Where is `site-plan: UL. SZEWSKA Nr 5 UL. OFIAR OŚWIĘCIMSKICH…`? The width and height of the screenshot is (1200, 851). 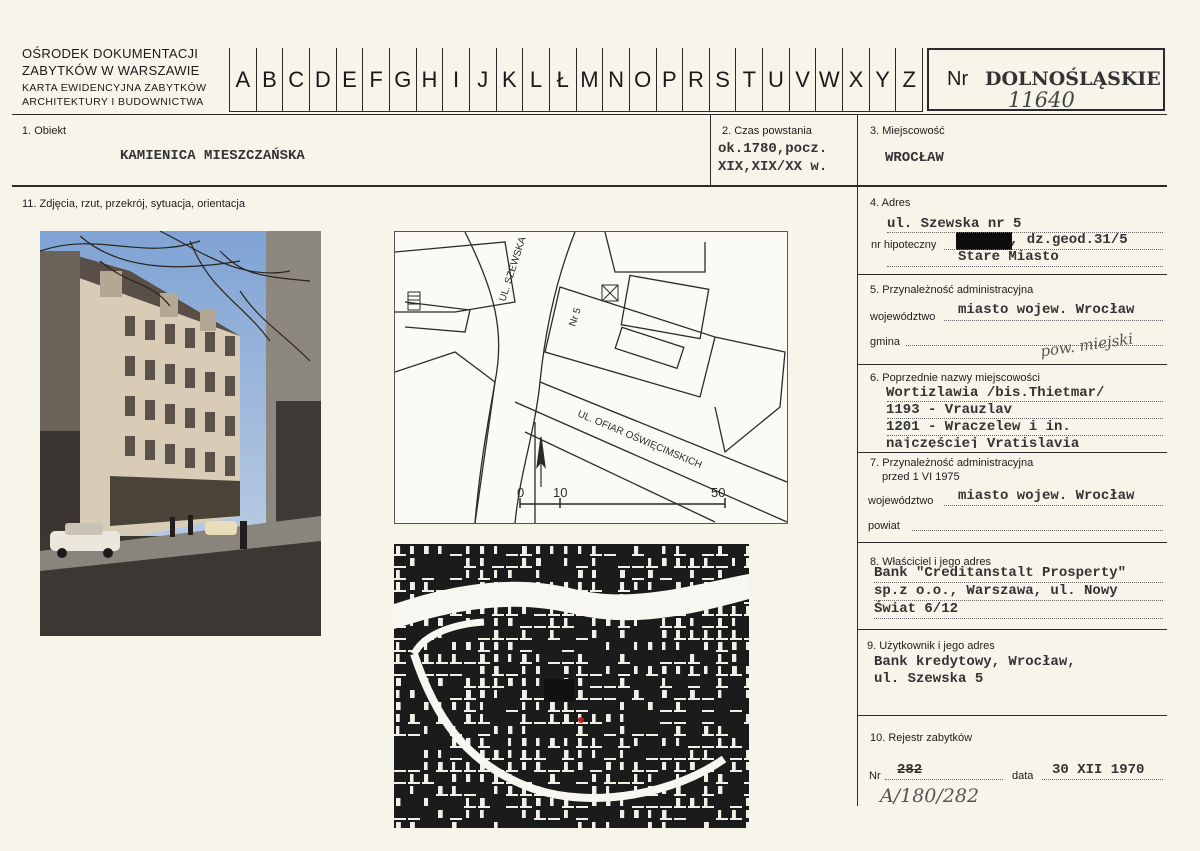 site-plan: UL. SZEWSKA Nr 5 UL. OFIAR OŚWIĘCIMSKICH… is located at coordinates (591, 377).